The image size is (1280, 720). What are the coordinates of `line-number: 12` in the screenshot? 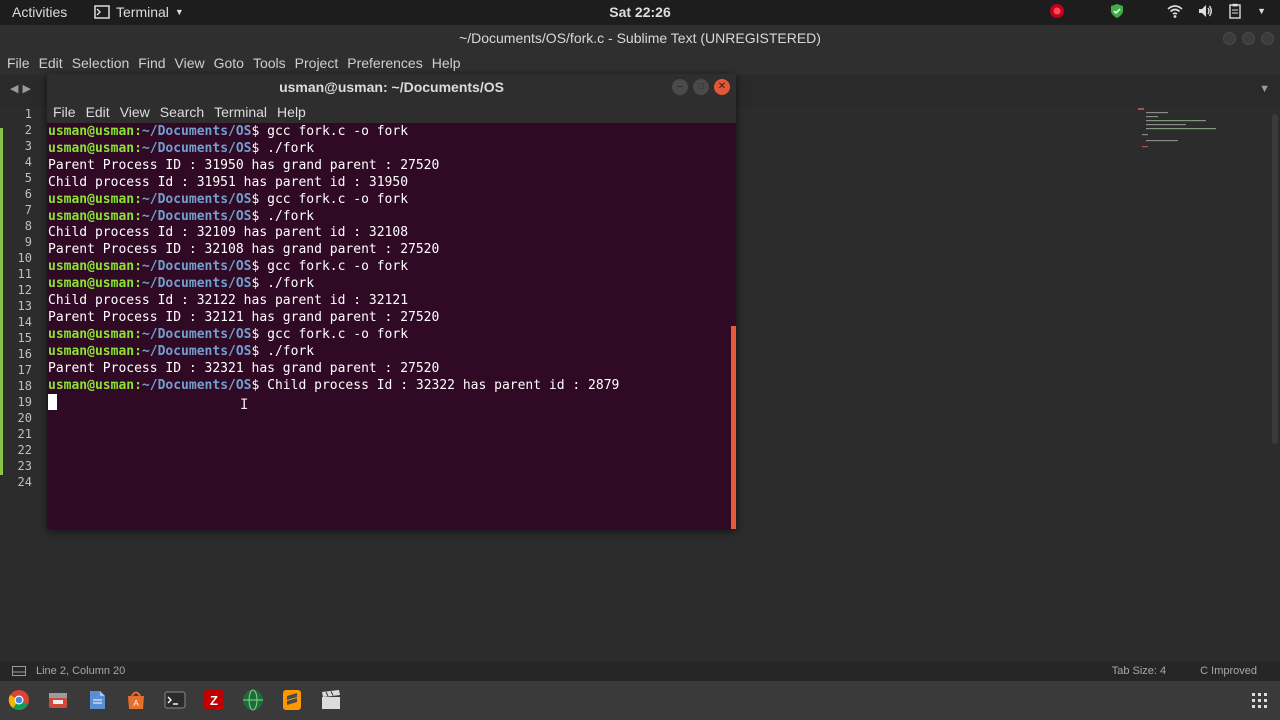 It's located at (24, 290).